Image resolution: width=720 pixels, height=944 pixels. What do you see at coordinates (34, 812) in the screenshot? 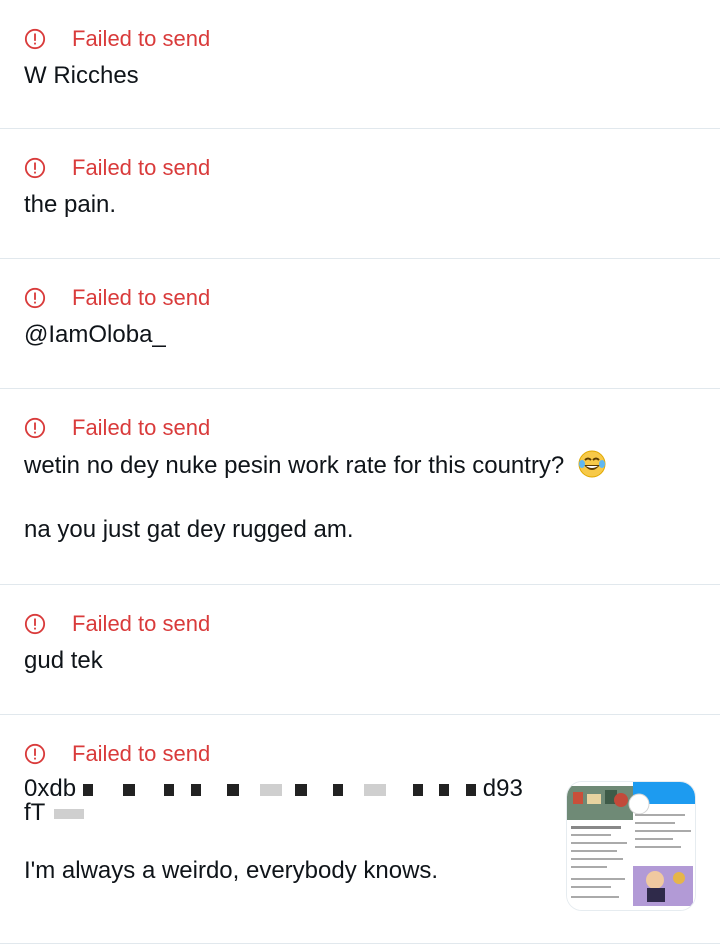
I see `garbled-text-line-2: fT` at bounding box center [34, 812].